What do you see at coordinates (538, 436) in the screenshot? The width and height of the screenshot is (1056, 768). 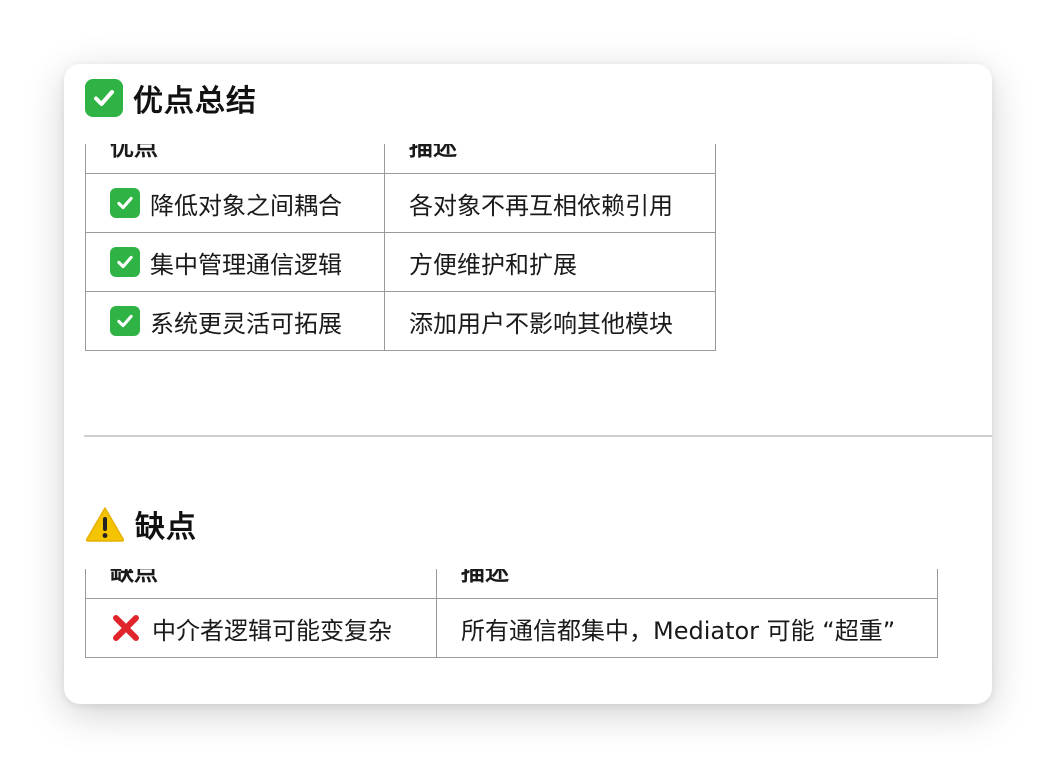 I see `section-divider` at bounding box center [538, 436].